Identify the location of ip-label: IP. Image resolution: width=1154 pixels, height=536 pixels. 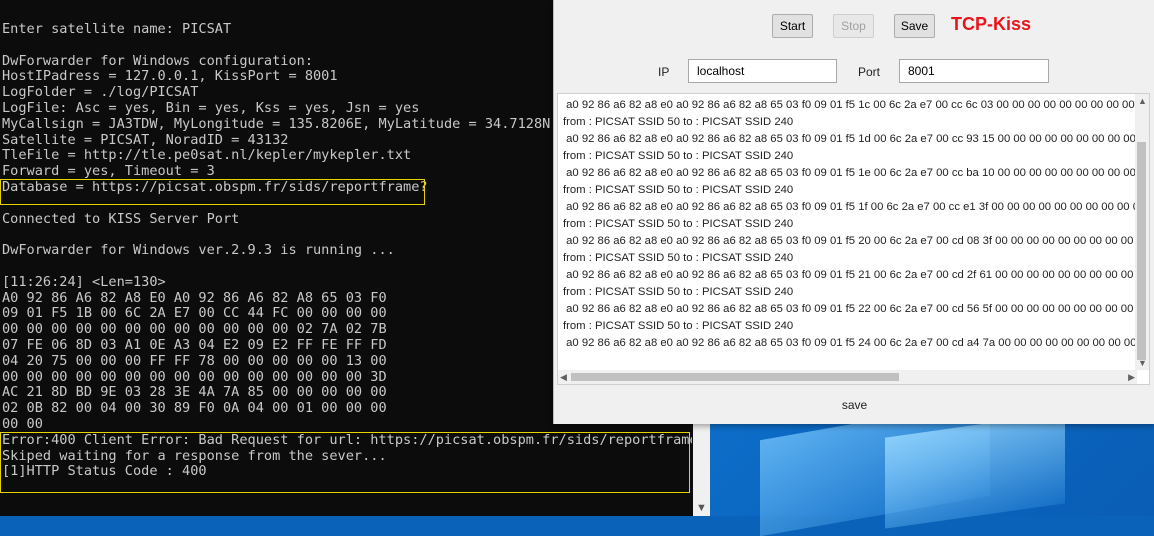
(664, 72).